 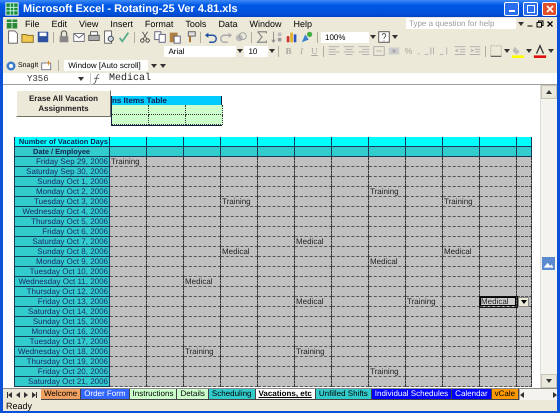 What do you see at coordinates (34, 395) in the screenshot?
I see `last-sheet-icon` at bounding box center [34, 395].